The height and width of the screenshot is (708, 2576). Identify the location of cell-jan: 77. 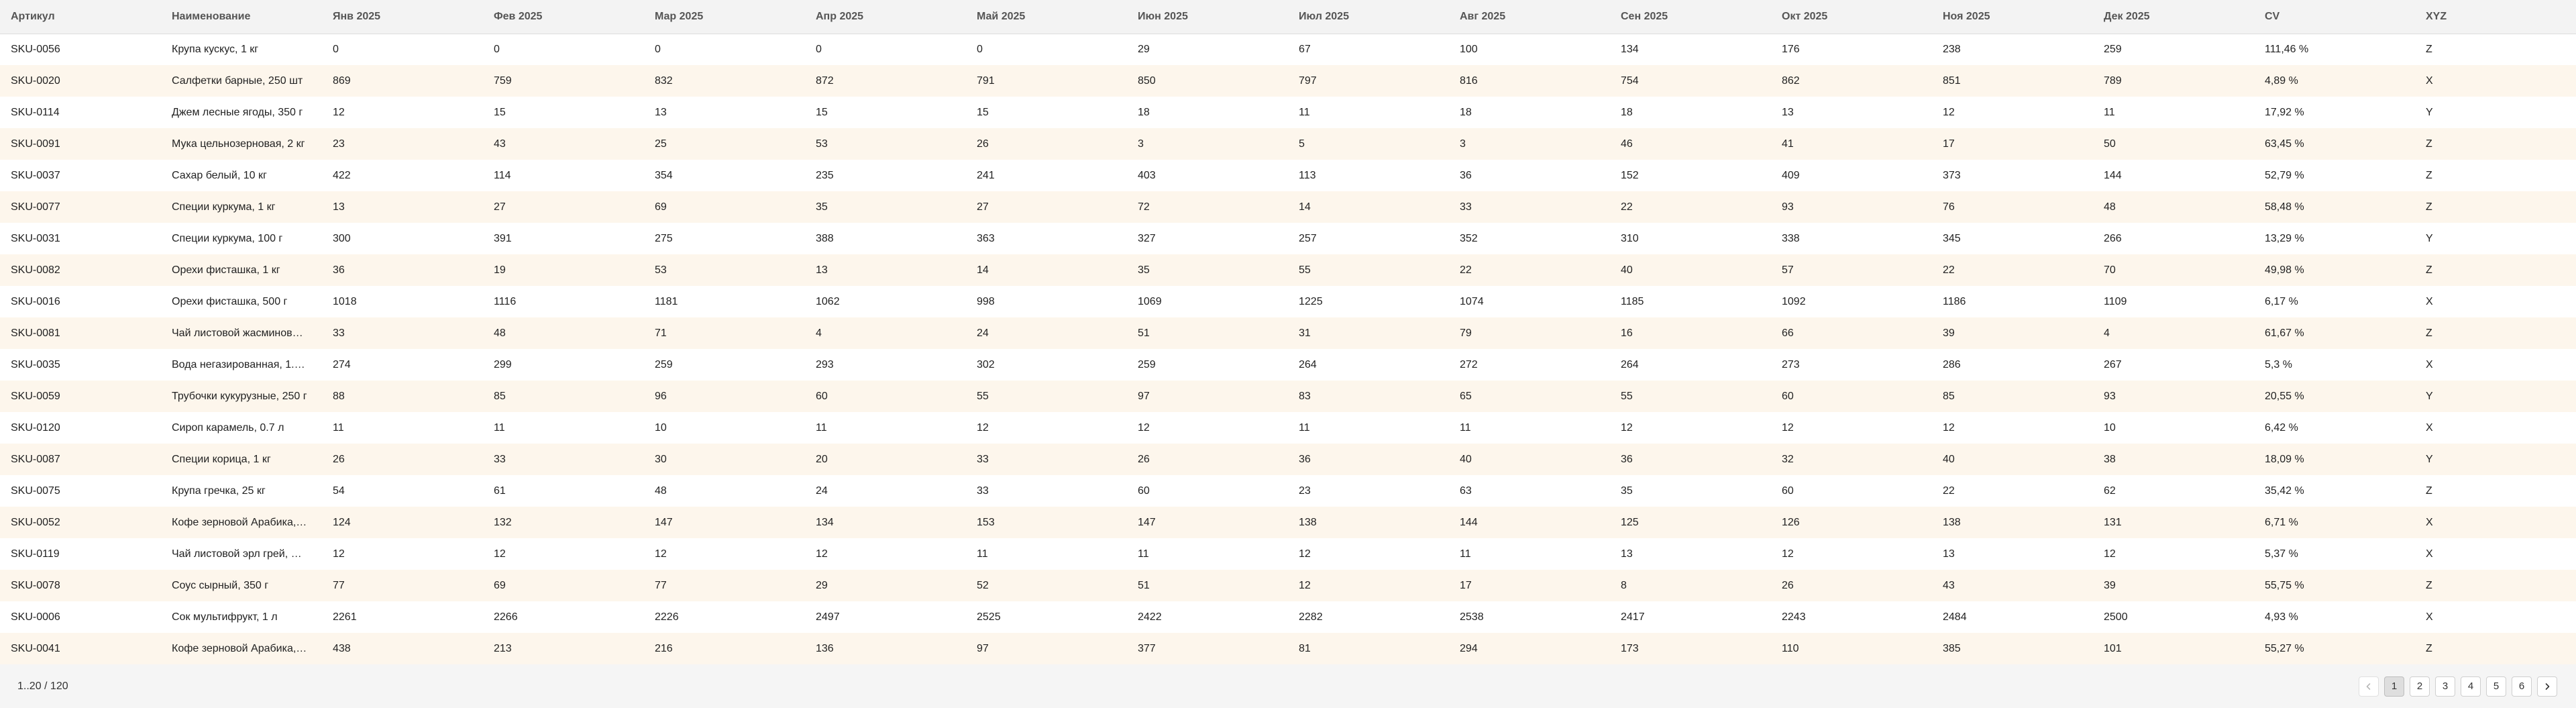
(339, 585).